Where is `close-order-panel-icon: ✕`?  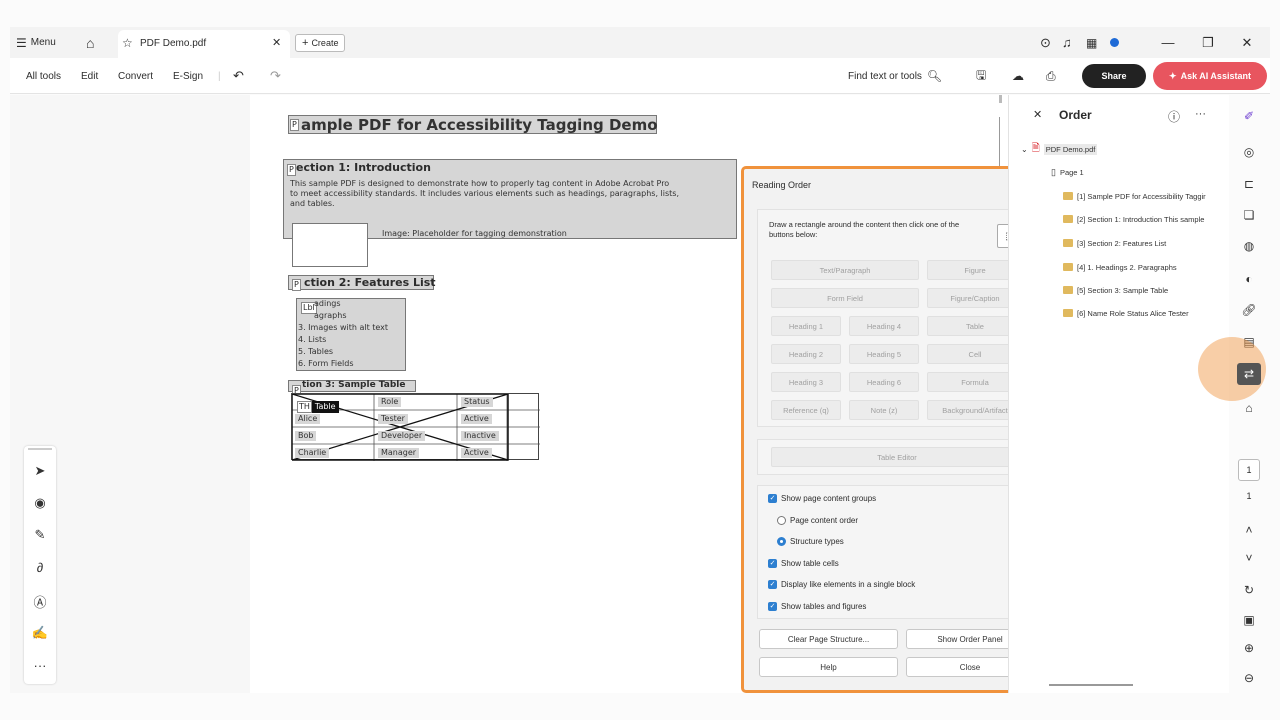 close-order-panel-icon: ✕ is located at coordinates (1037, 114).